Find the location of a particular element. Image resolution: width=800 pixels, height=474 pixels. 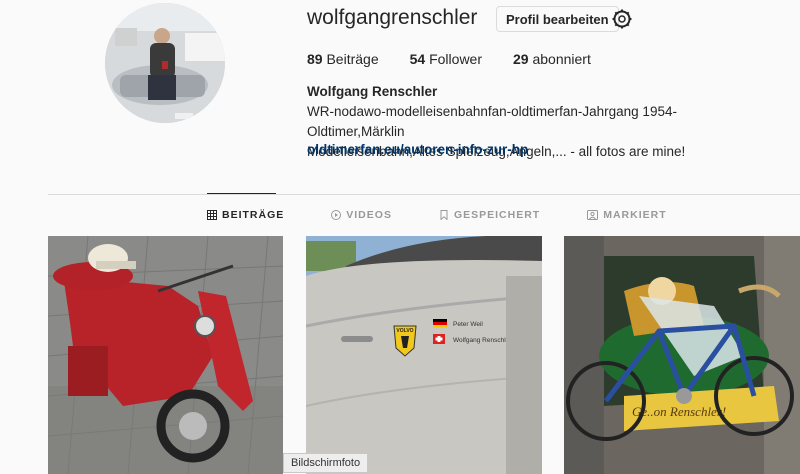

profile-website-link: oldtimerfan.eu/autoren-info-zur-hp is located at coordinates (417, 149).